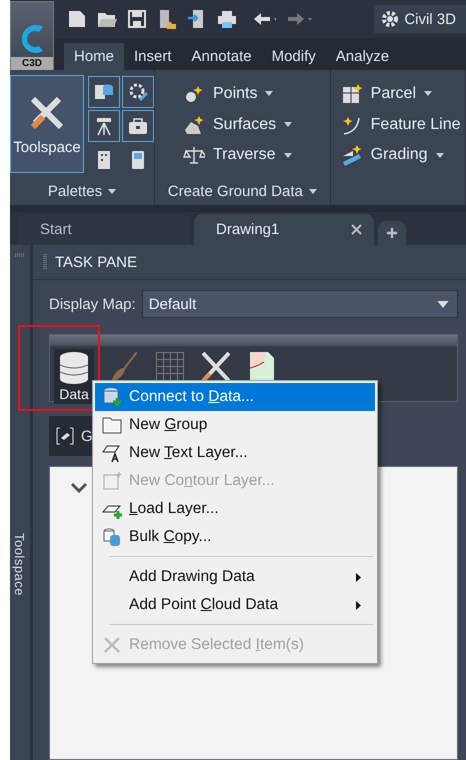 This screenshot has height=760, width=466. Describe the element at coordinates (402, 125) in the screenshot. I see `ribbon-item: Feature Line` at that location.